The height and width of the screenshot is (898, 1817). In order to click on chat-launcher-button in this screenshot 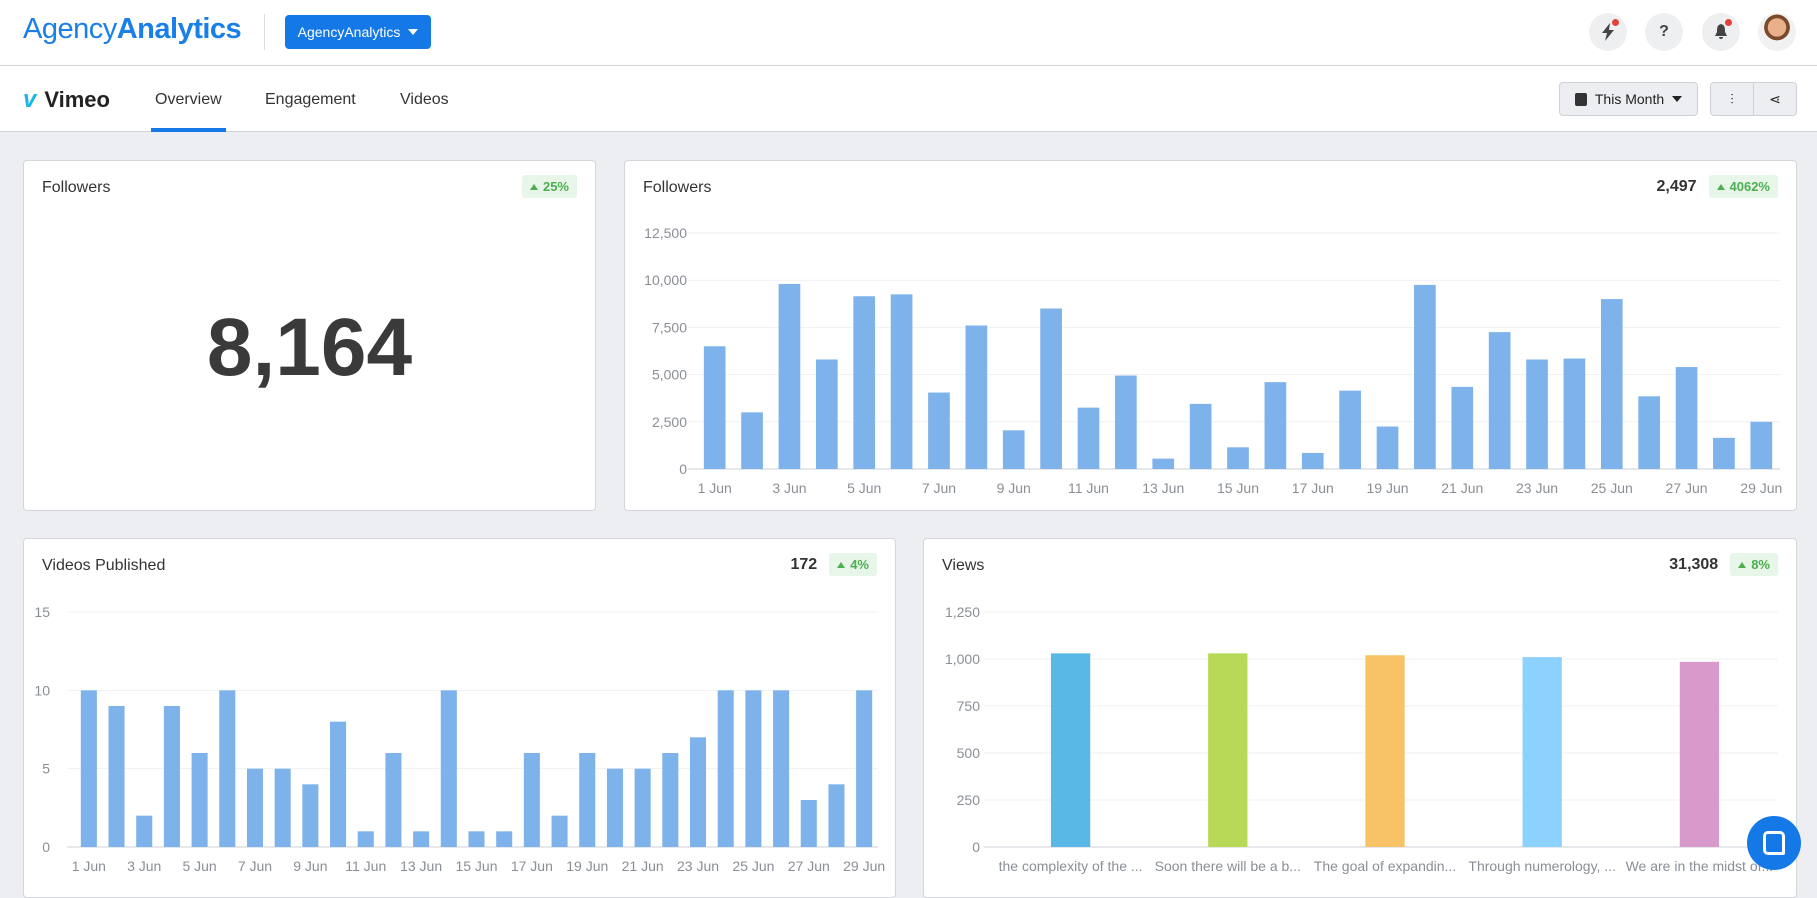, I will do `click(1774, 843)`.